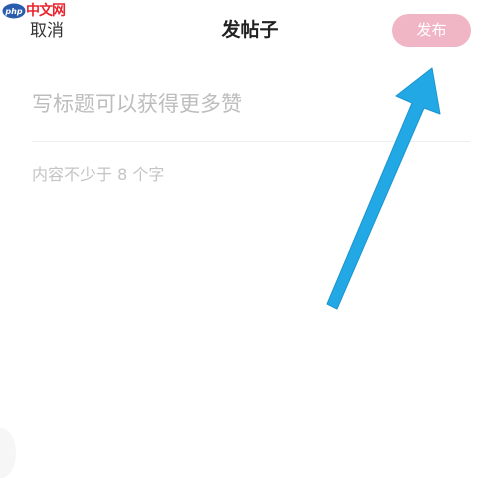 Image resolution: width=500 pixels, height=478 pixels. I want to click on php-logo-icon: php, so click(14, 11).